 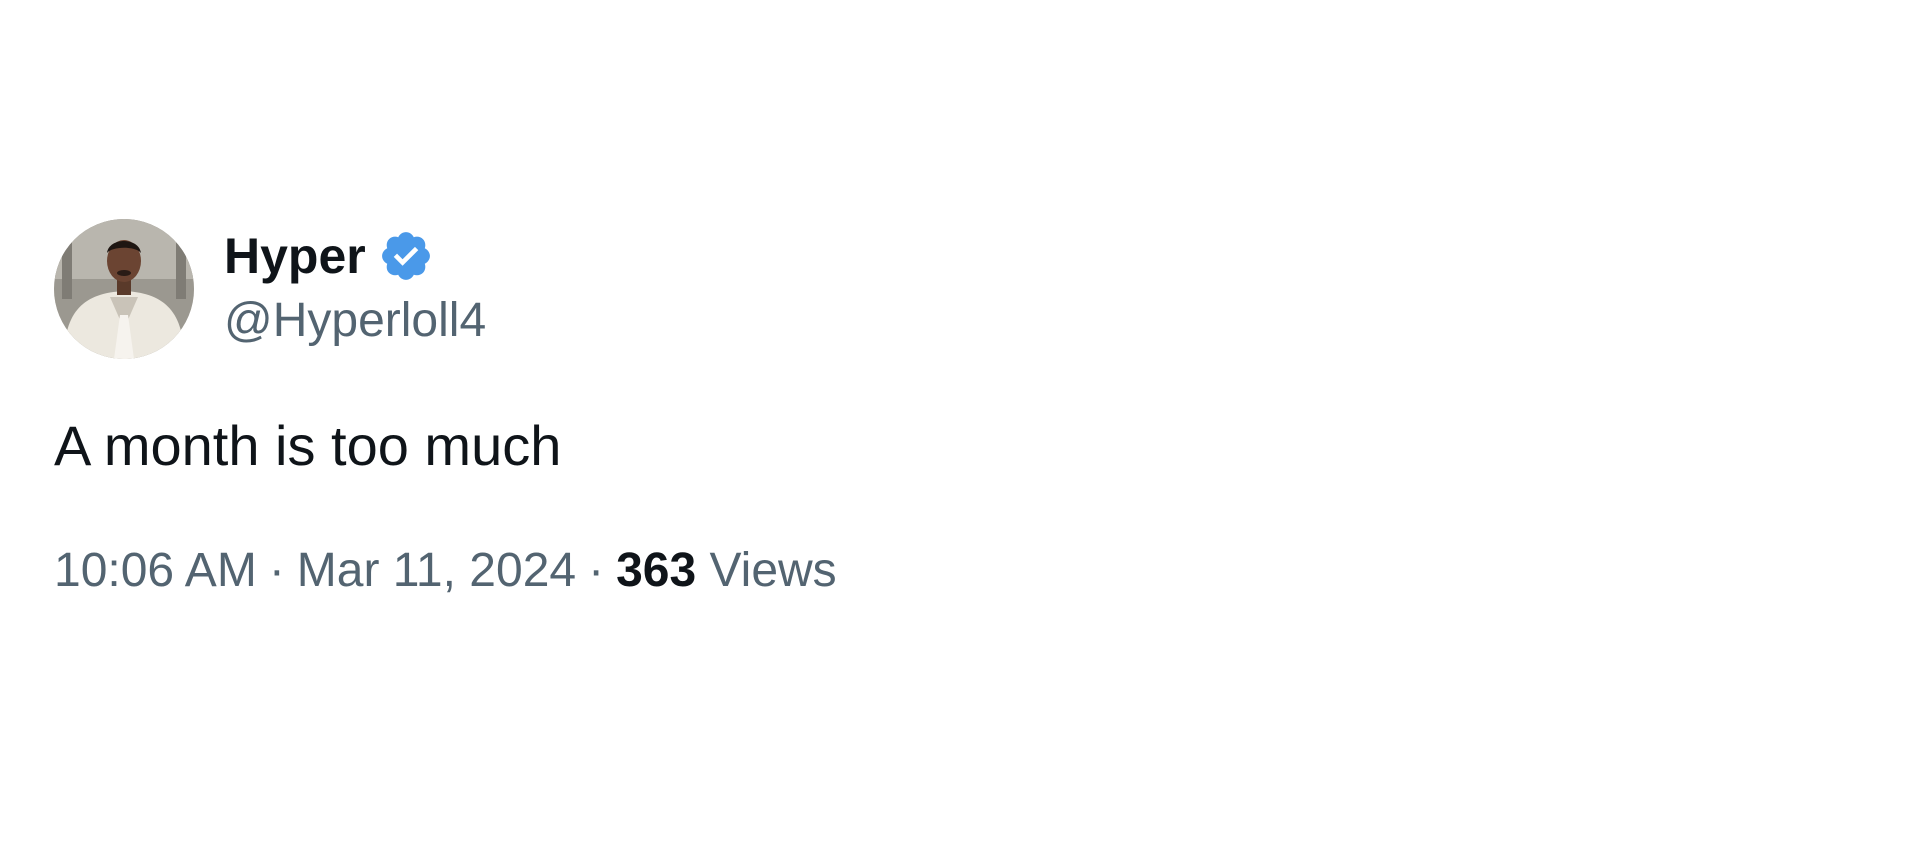 I want to click on author-display-name: Hyper, so click(x=295, y=256).